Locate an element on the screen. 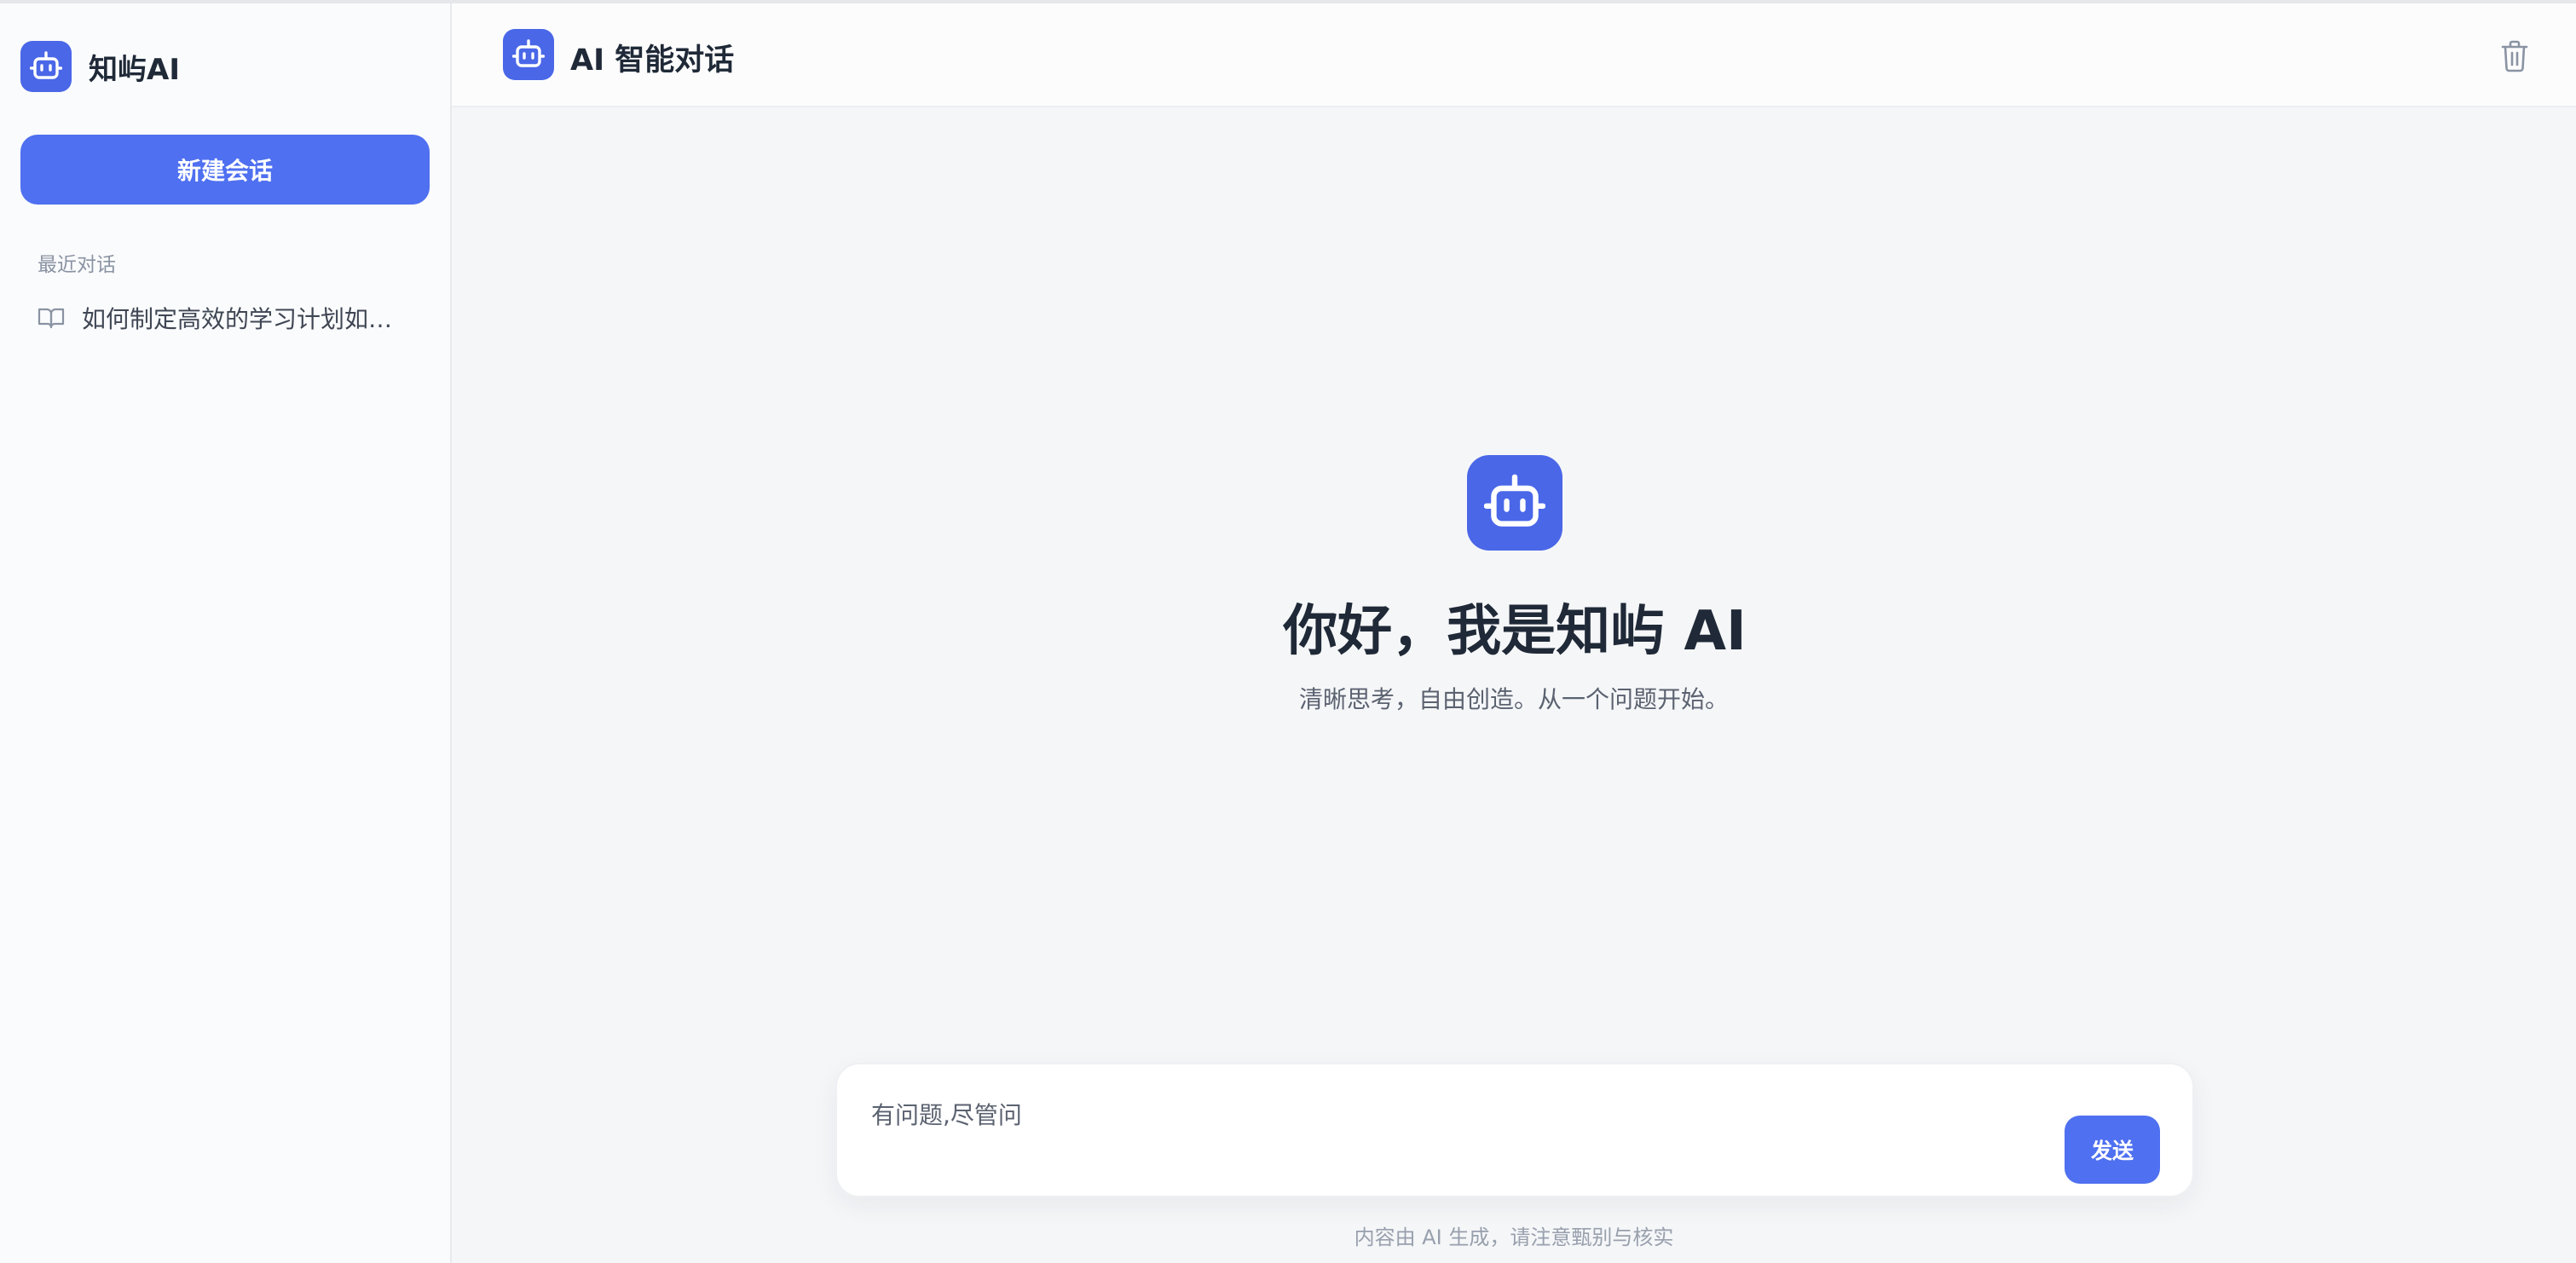  welcome-subtitle: 清晰思考，自由创造。从一个问题开始。 is located at coordinates (1513, 699).